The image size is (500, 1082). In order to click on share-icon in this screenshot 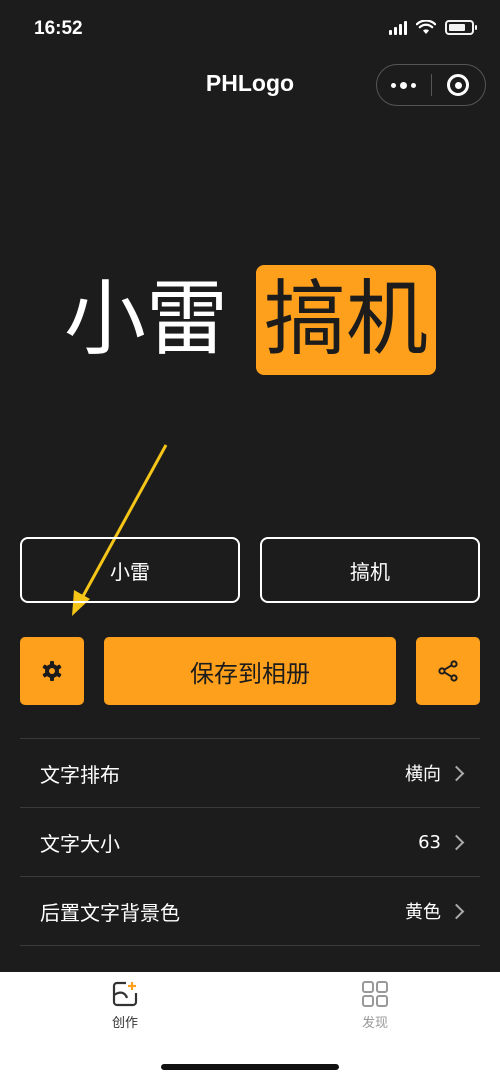, I will do `click(448, 671)`.